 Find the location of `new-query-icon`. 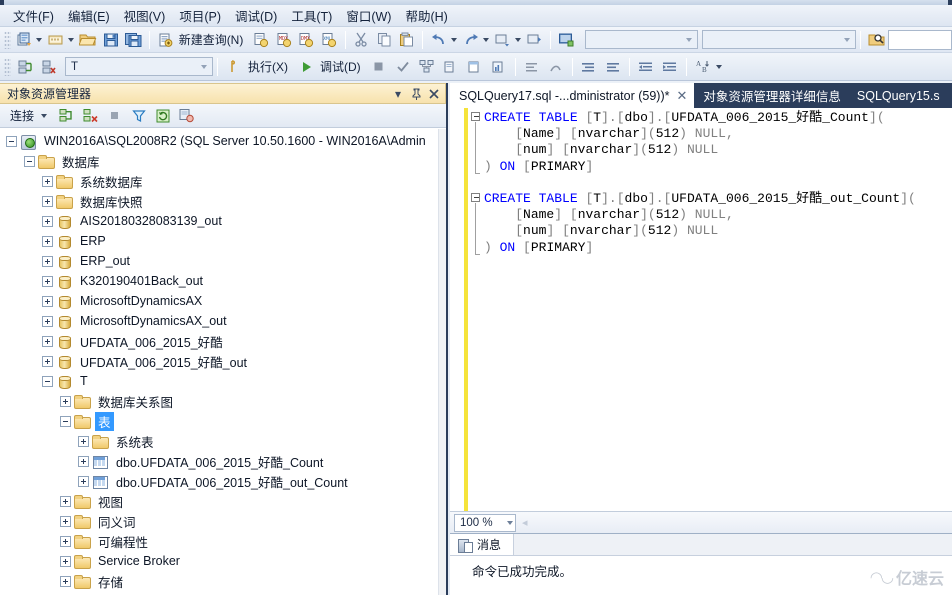

new-query-icon is located at coordinates (165, 40).